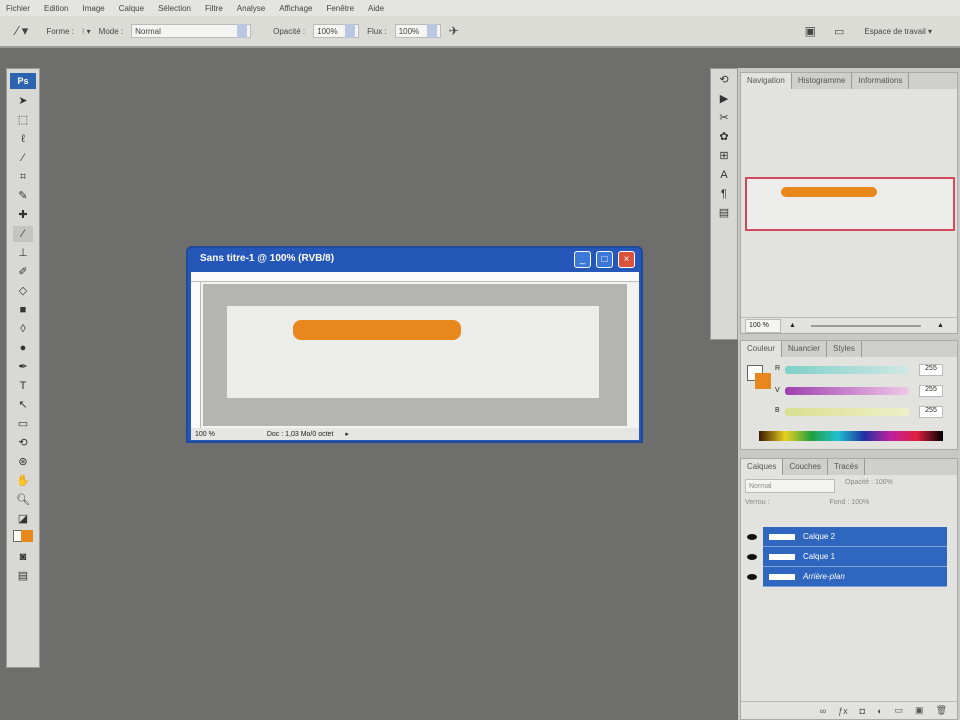 This screenshot has width=960, height=720. I want to click on menu-fichier: Fichier, so click(18, 8).